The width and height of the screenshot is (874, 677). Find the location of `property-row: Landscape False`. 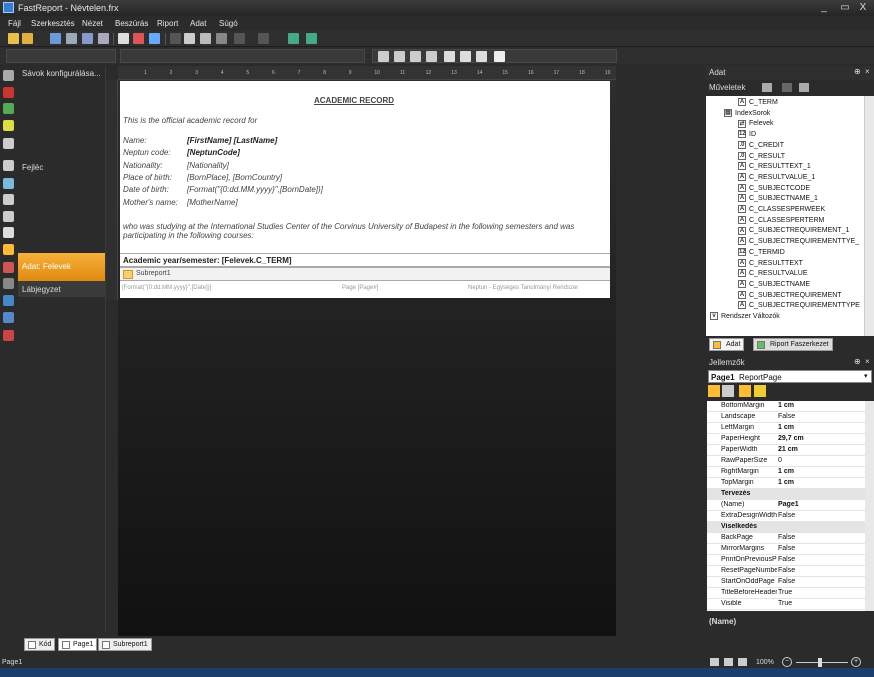

property-row: Landscape False is located at coordinates (786, 417).